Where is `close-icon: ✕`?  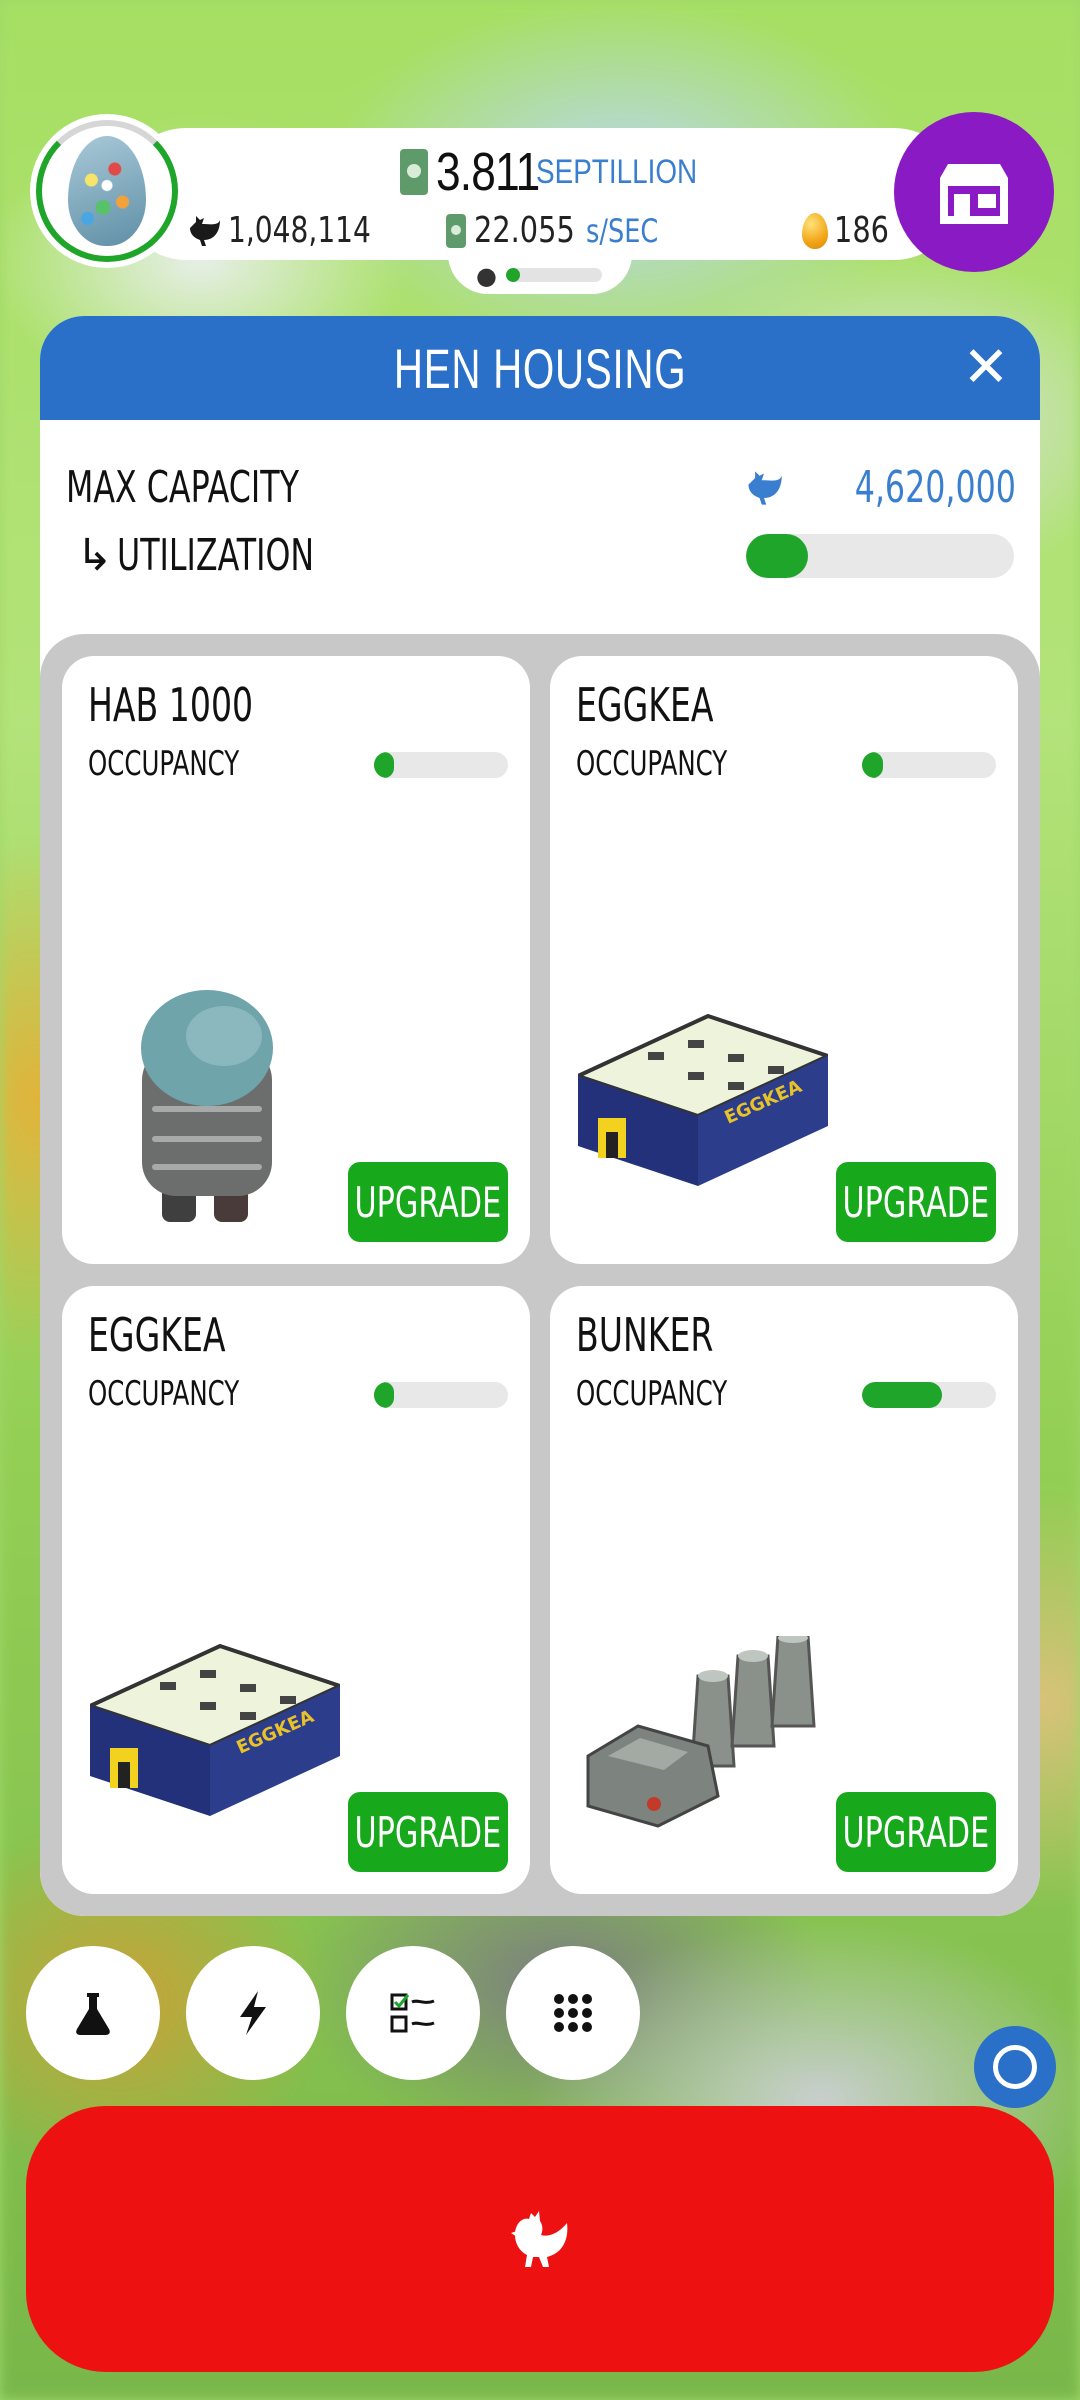 close-icon: ✕ is located at coordinates (986, 367).